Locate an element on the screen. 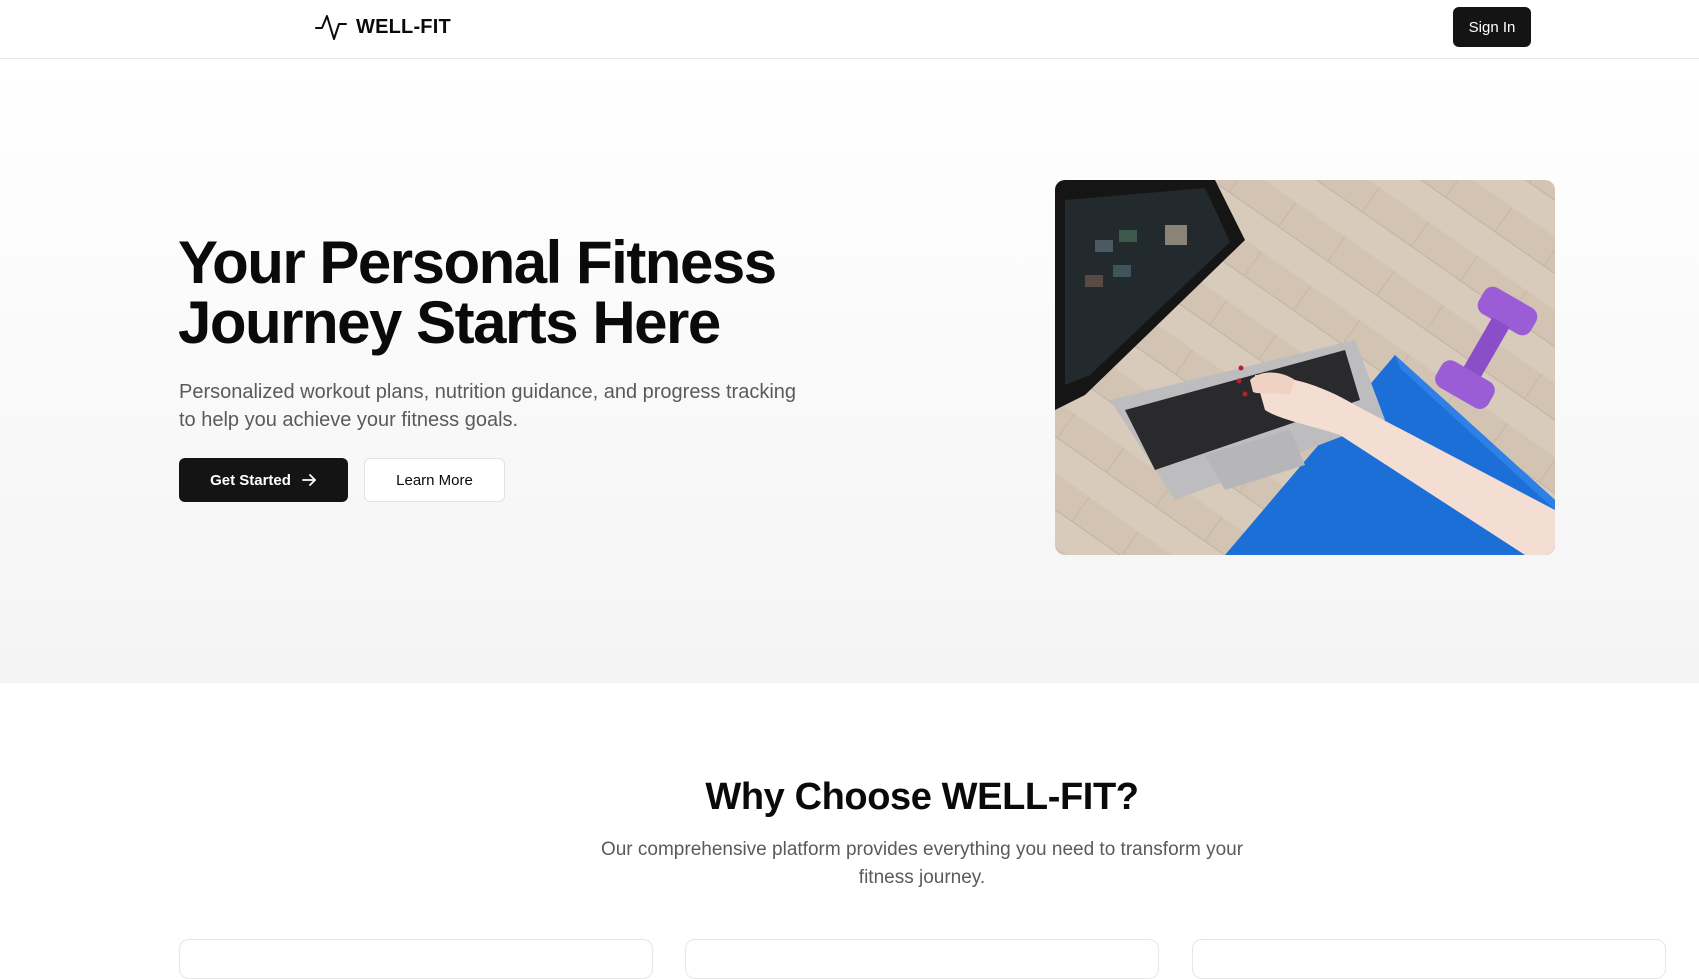  site-header: WELL-FIT Sign In is located at coordinates (849, 29).